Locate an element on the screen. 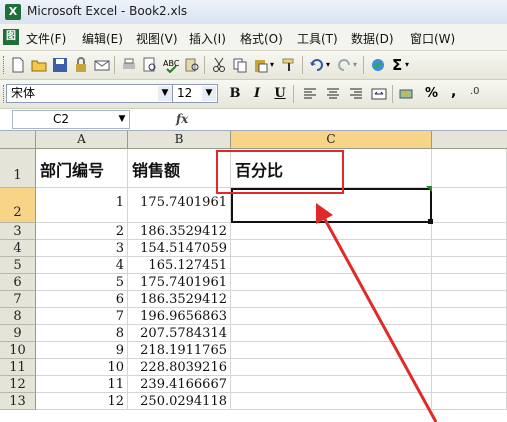  insert-function-icon: fx is located at coordinates (182, 119).